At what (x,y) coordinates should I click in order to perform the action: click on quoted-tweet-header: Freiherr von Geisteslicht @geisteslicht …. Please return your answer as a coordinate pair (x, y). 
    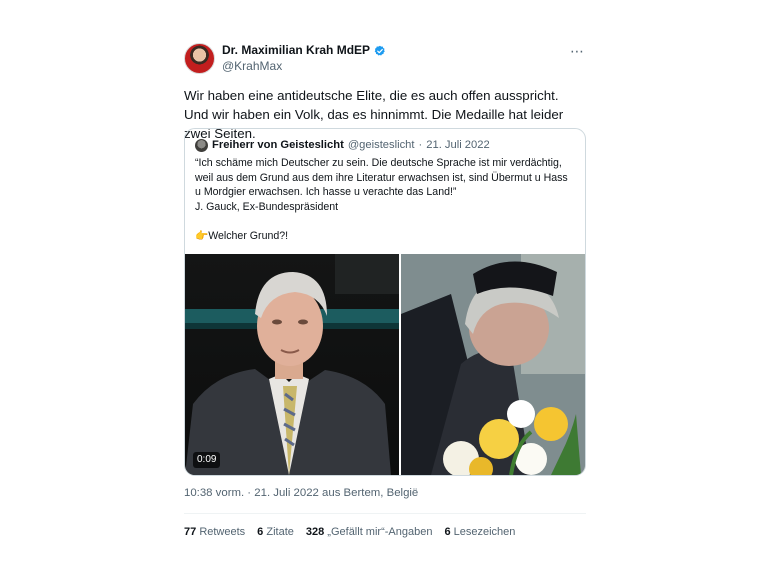
    Looking at the image, I should click on (342, 145).